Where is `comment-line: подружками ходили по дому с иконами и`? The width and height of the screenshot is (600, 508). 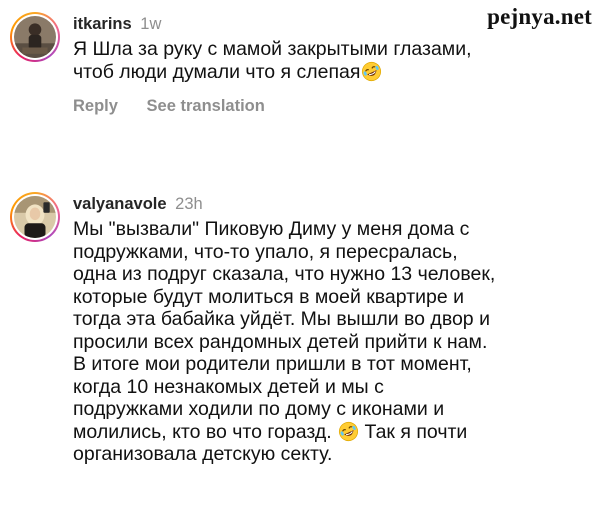 comment-line: подружками ходили по дому с иконами и is located at coordinates (259, 409).